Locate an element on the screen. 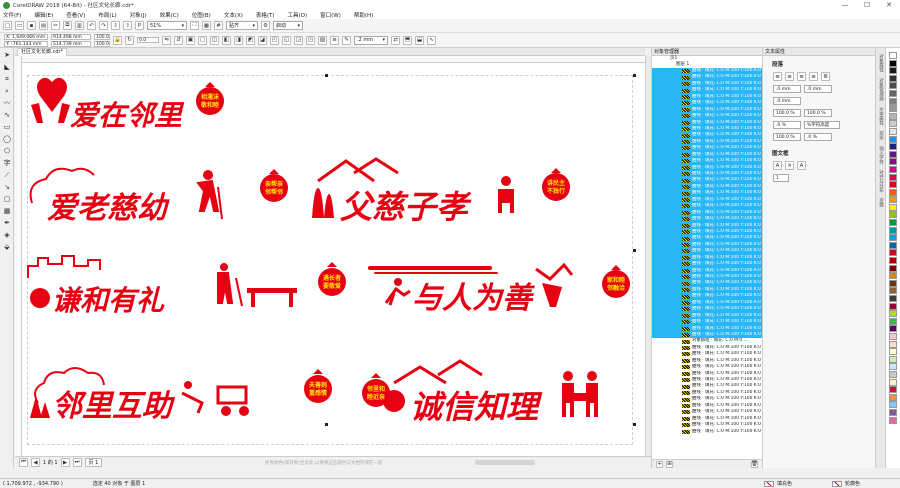  menu-table: 表格(T) is located at coordinates (265, 15).